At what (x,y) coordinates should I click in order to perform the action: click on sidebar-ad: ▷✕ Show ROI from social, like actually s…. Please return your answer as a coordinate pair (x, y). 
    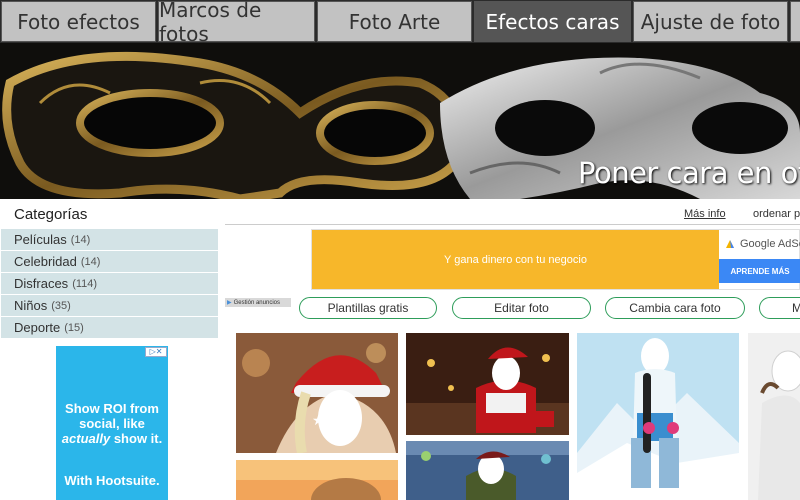
    Looking at the image, I should click on (112, 423).